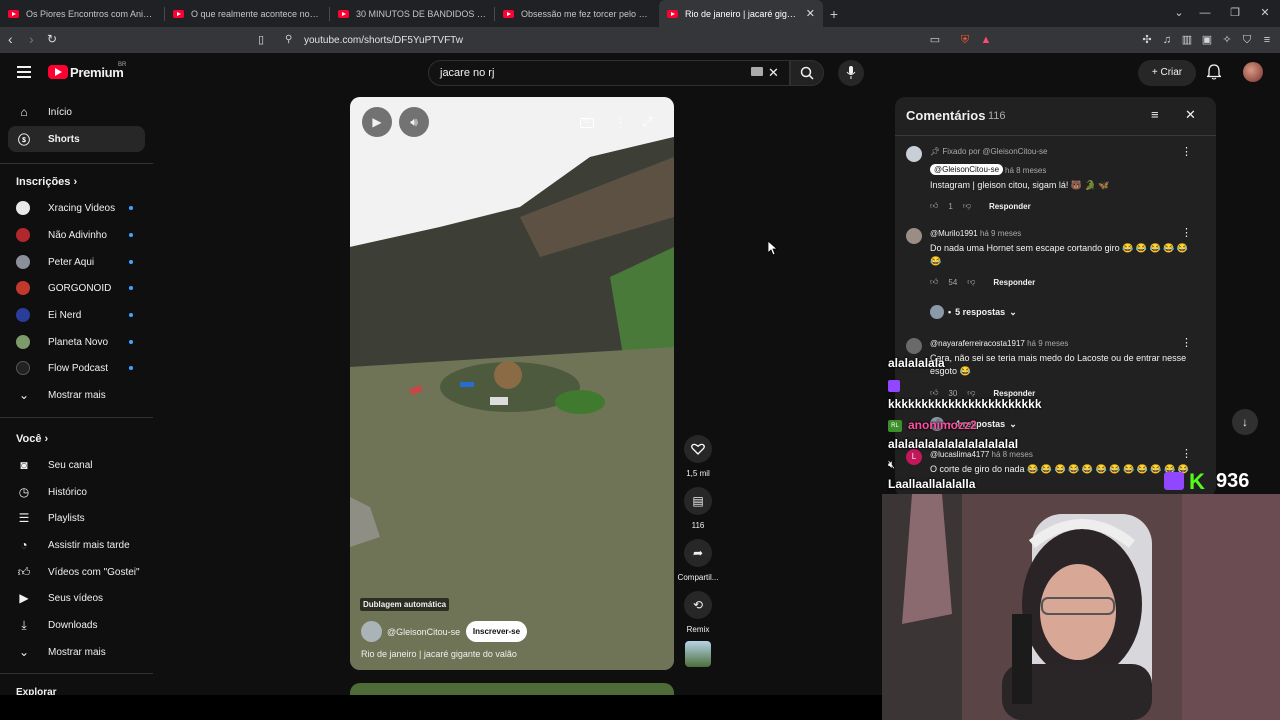  I want to click on minimize-button: —, so click(1205, 13).